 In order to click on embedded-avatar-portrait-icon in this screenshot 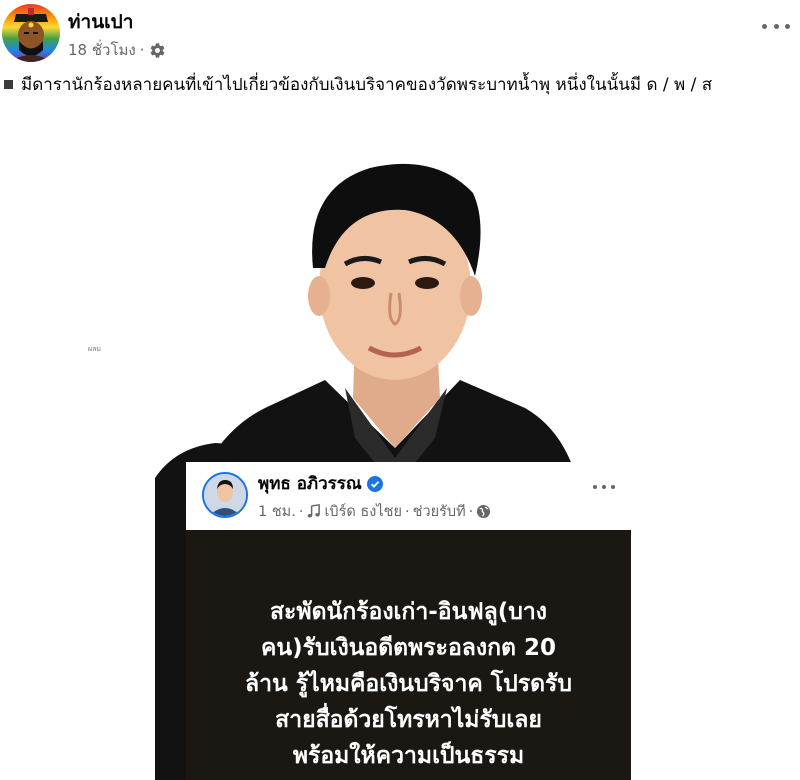, I will do `click(225, 495)`.